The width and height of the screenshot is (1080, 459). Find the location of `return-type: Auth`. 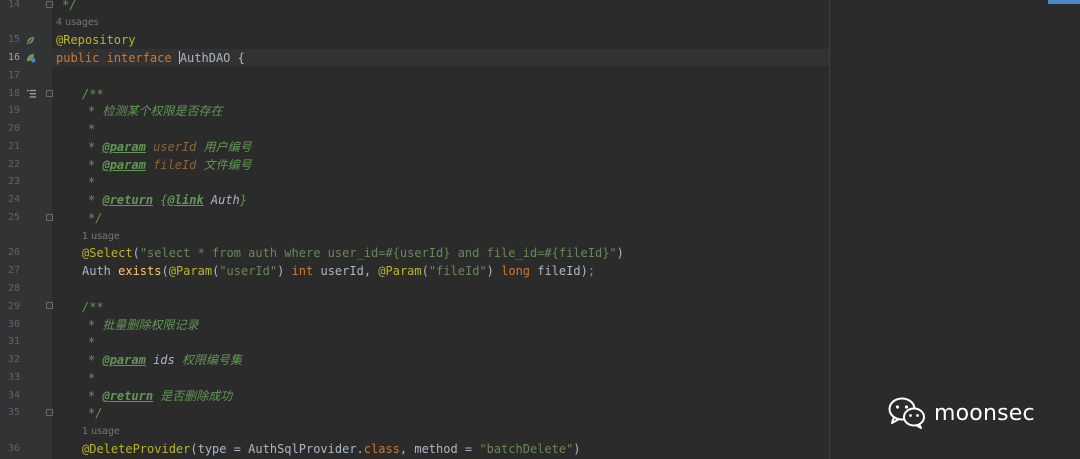

return-type: Auth is located at coordinates (100, 271).